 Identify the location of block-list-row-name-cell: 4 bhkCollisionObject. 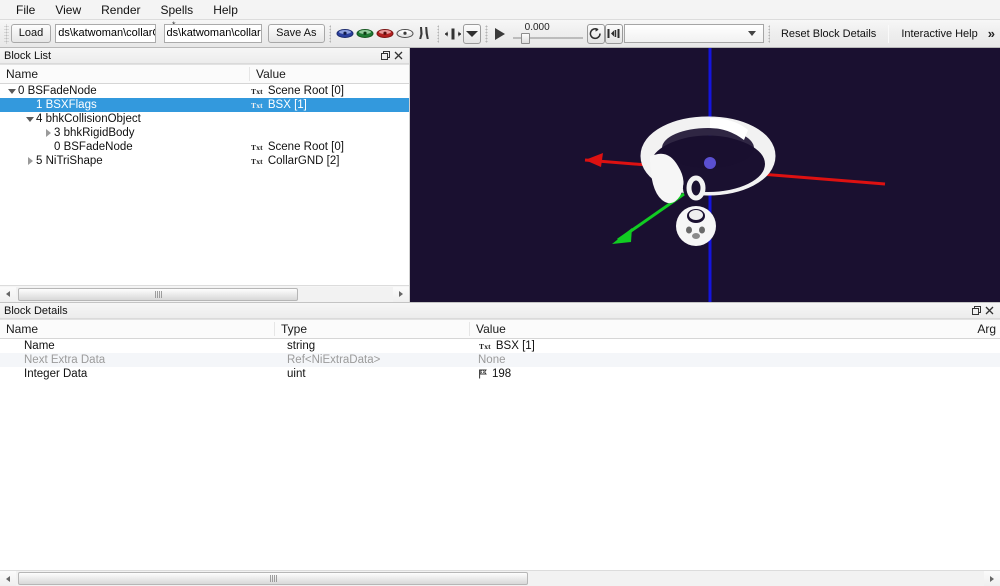
(125, 119).